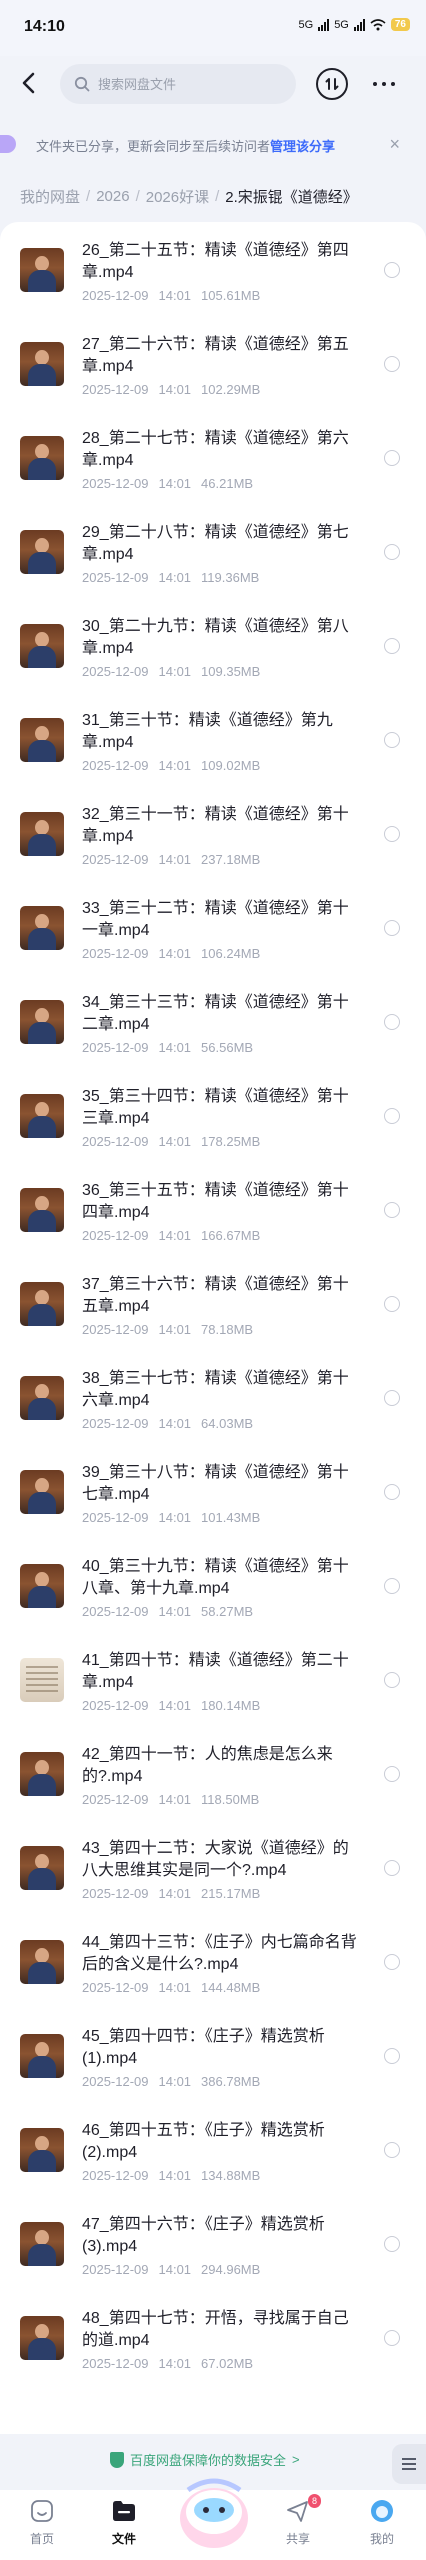  I want to click on tab-share: 8 共享, so click(298, 2520).